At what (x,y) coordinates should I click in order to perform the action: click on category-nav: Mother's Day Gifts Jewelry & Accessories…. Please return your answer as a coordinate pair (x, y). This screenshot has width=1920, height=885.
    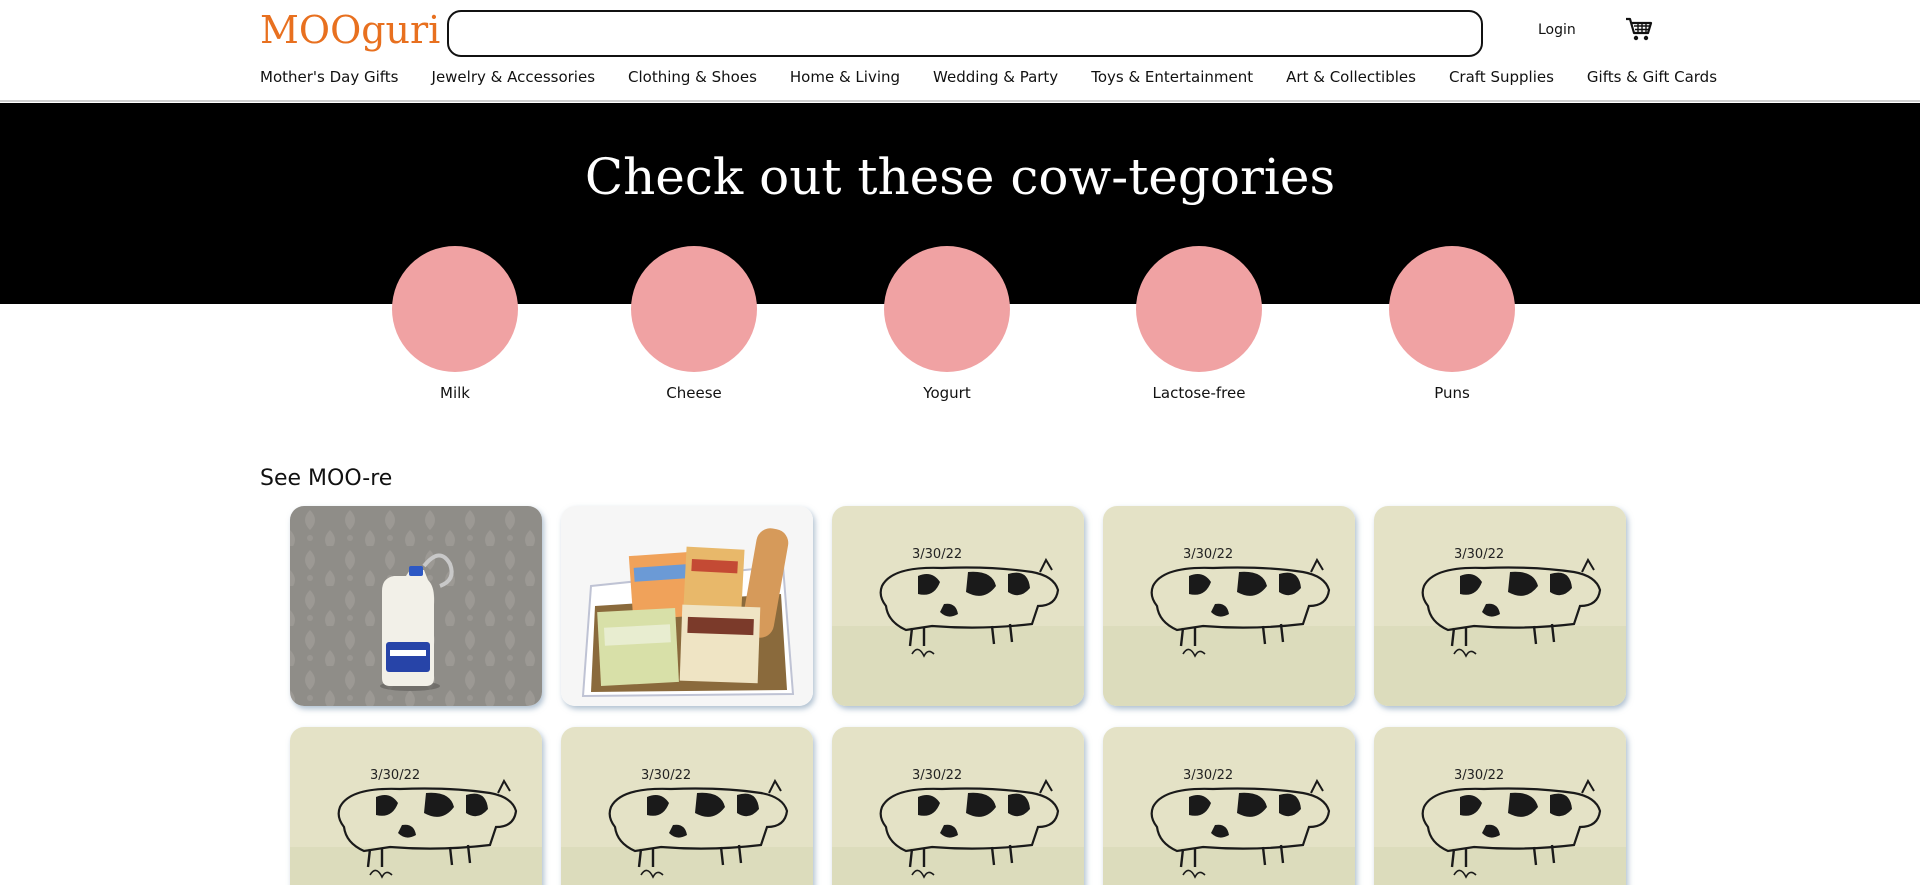
    Looking at the image, I should click on (988, 77).